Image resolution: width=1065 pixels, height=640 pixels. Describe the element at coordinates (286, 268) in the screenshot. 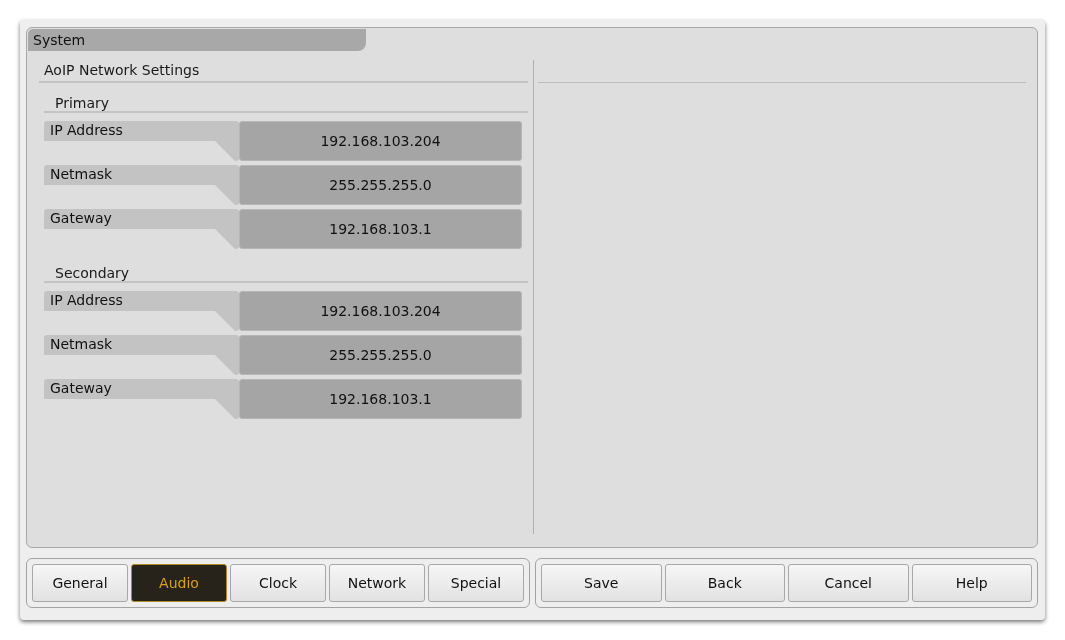

I see `subsection-heading: Secondary` at that location.